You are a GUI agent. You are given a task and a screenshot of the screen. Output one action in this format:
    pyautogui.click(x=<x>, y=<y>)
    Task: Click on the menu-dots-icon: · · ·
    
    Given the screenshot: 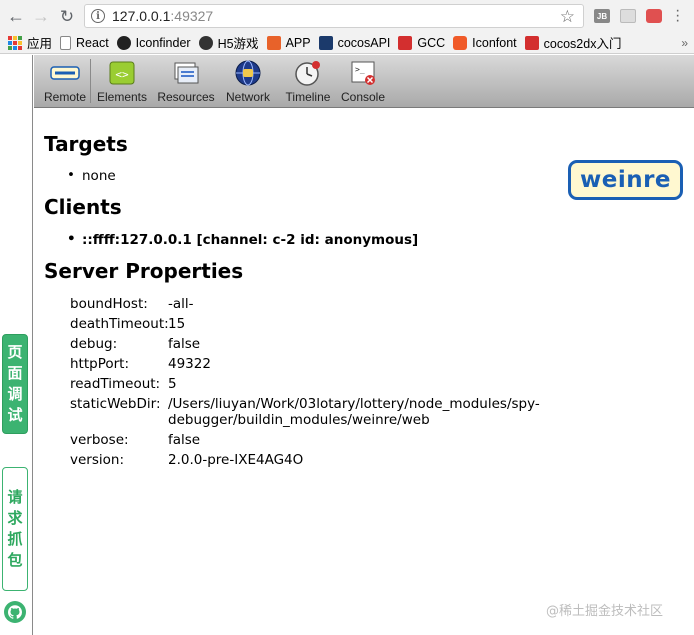 What is the action you would take?
    pyautogui.click(x=677, y=16)
    